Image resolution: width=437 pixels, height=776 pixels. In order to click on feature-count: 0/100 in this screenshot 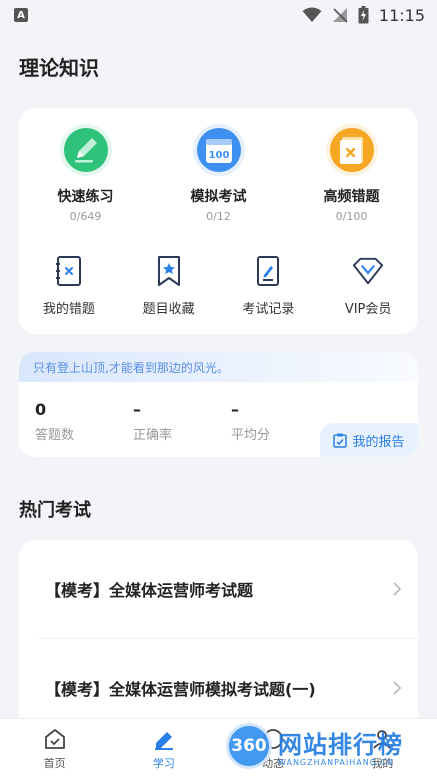, I will do `click(351, 216)`.